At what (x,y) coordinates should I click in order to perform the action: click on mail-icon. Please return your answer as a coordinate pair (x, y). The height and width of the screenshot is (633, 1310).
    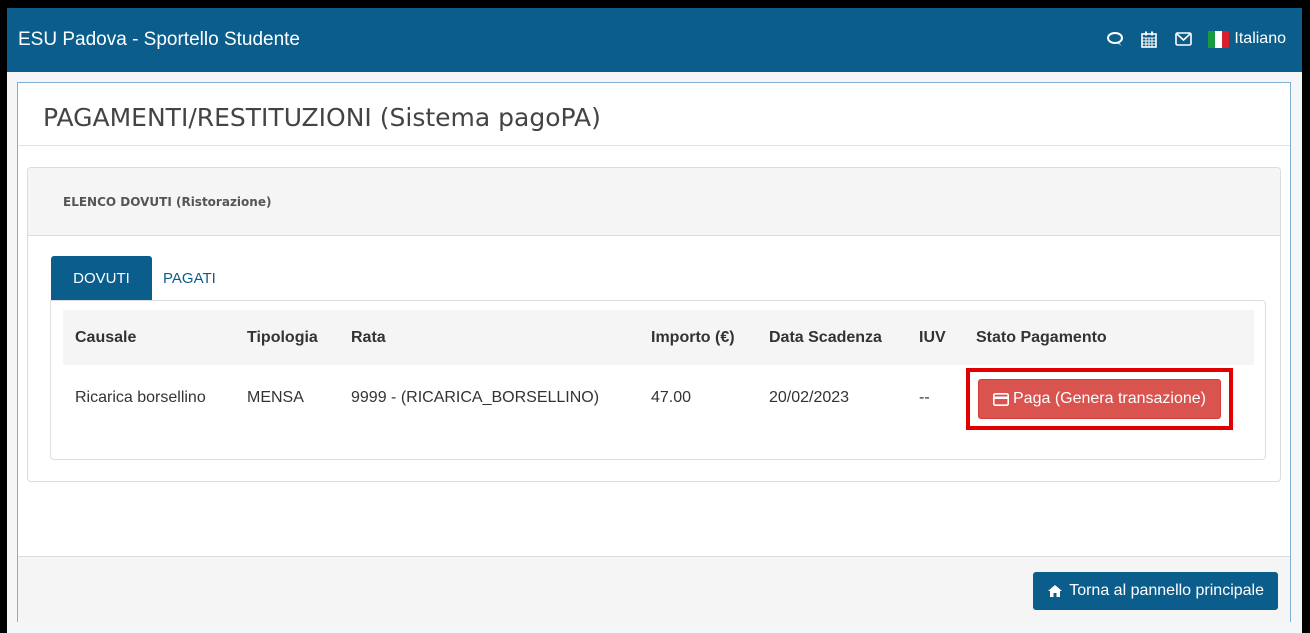
    Looking at the image, I should click on (1183, 39).